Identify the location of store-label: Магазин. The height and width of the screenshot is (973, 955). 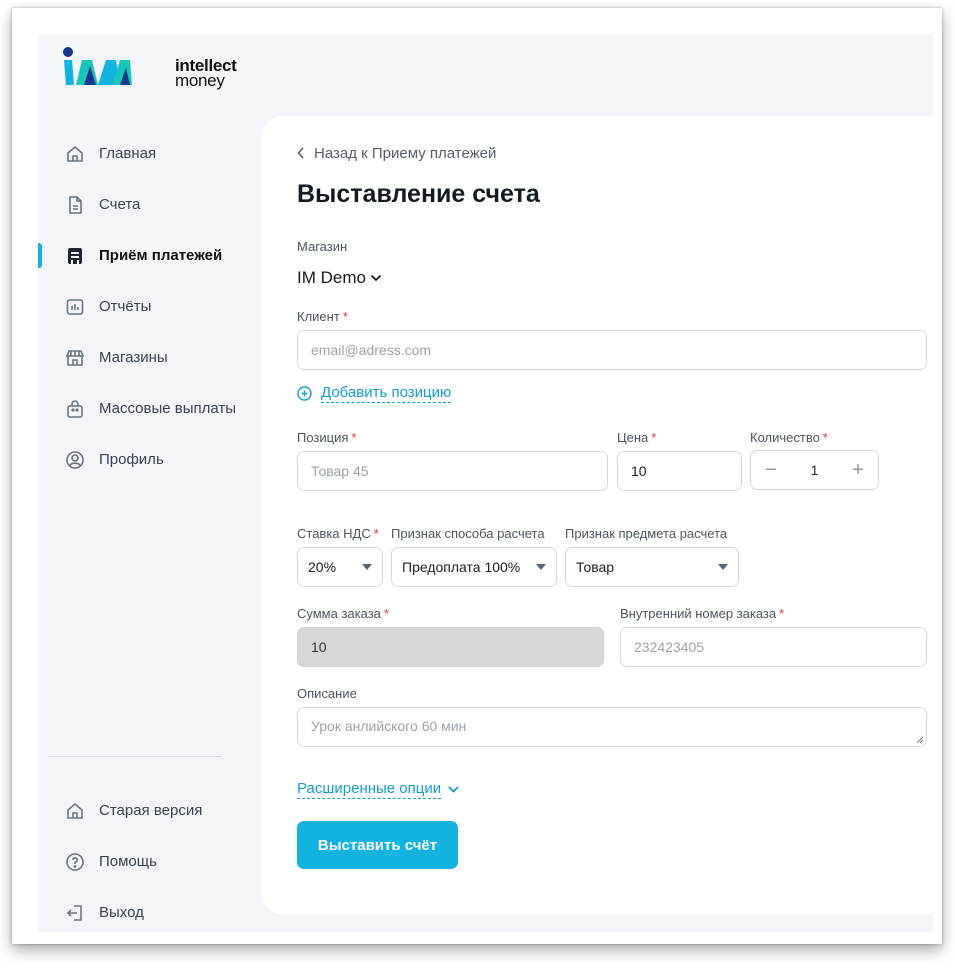
(322, 246).